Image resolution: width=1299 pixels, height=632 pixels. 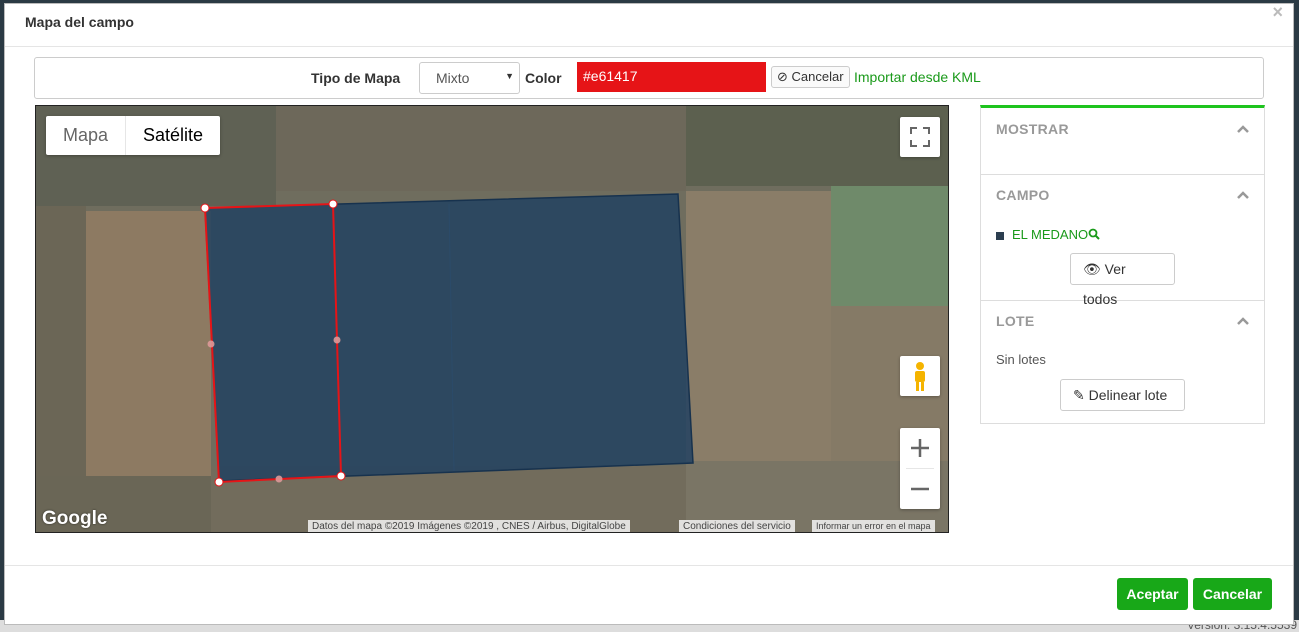 What do you see at coordinates (782, 76) in the screenshot?
I see `ban-icon: ⊘` at bounding box center [782, 76].